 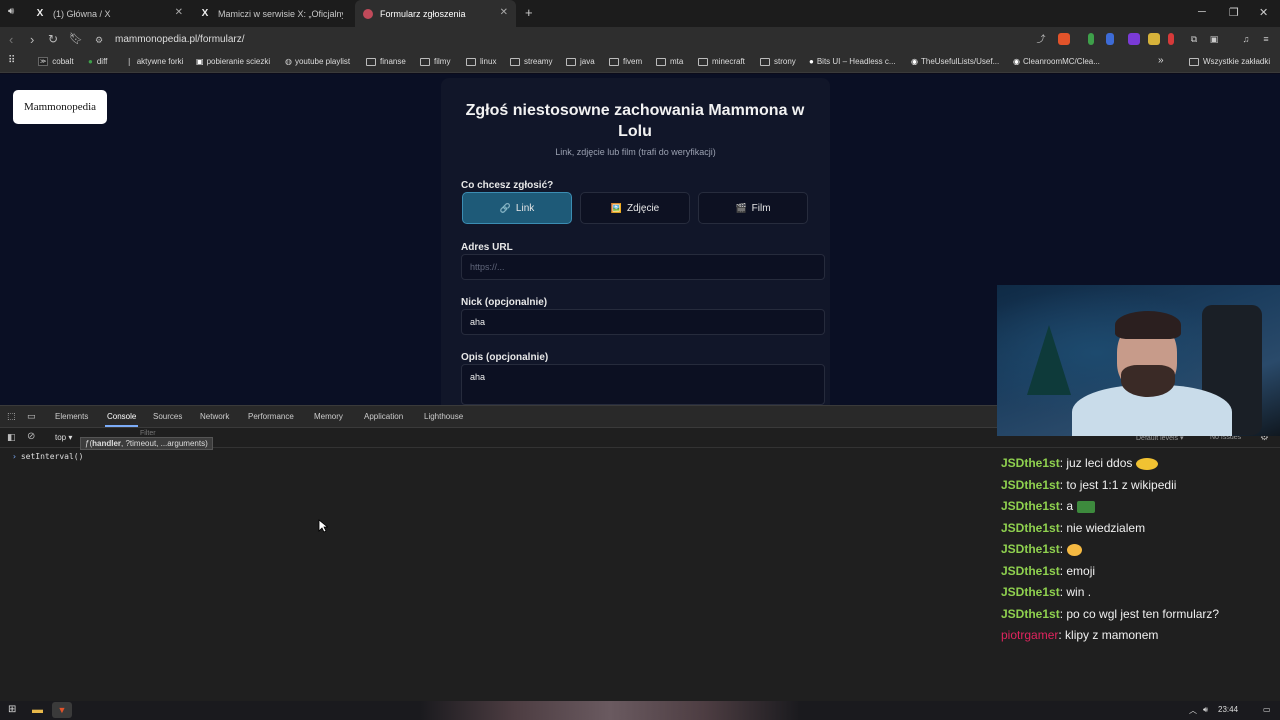 What do you see at coordinates (14, 456) in the screenshot?
I see `prompt-chevron-icon: ›` at bounding box center [14, 456].